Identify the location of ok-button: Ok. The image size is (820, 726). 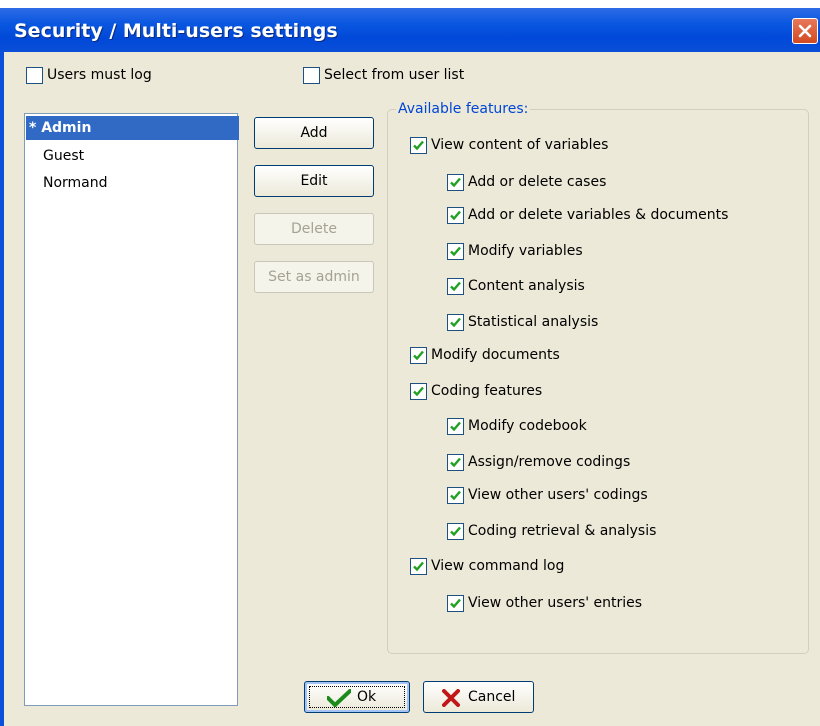
(357, 697).